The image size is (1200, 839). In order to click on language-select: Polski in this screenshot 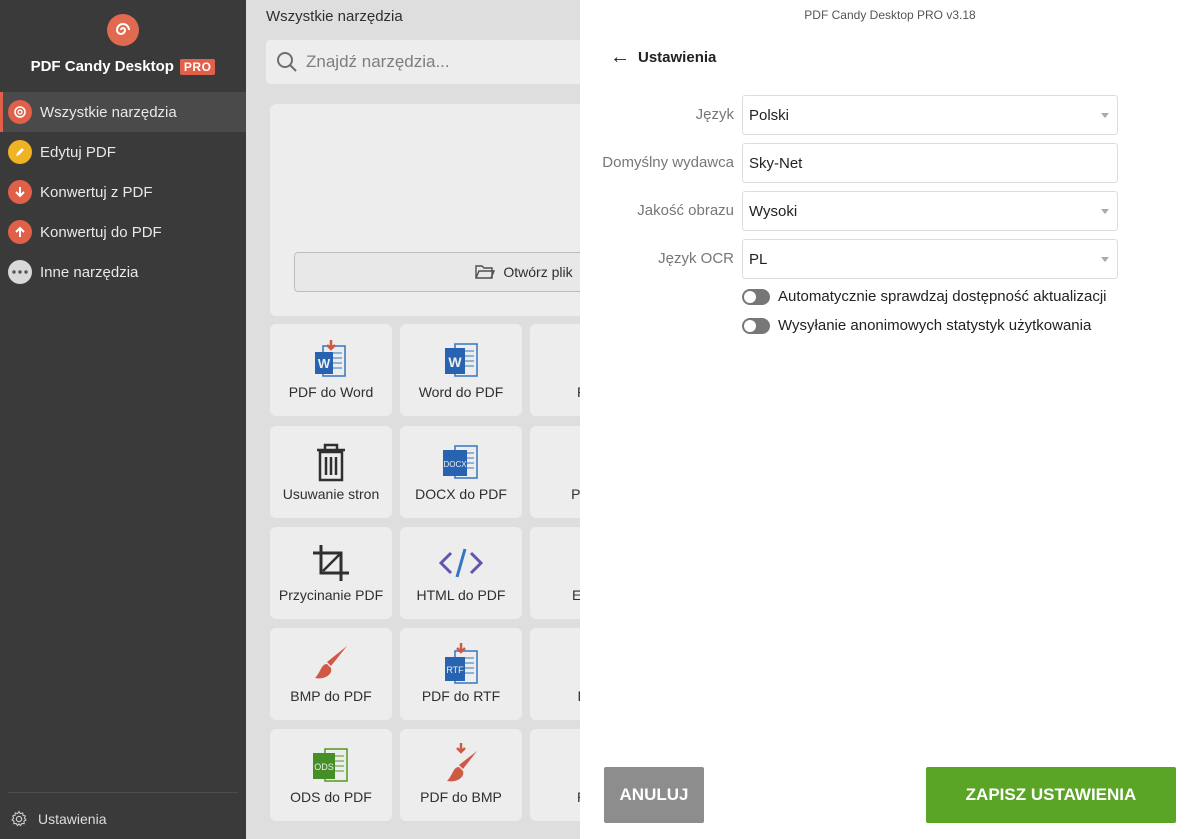, I will do `click(930, 115)`.